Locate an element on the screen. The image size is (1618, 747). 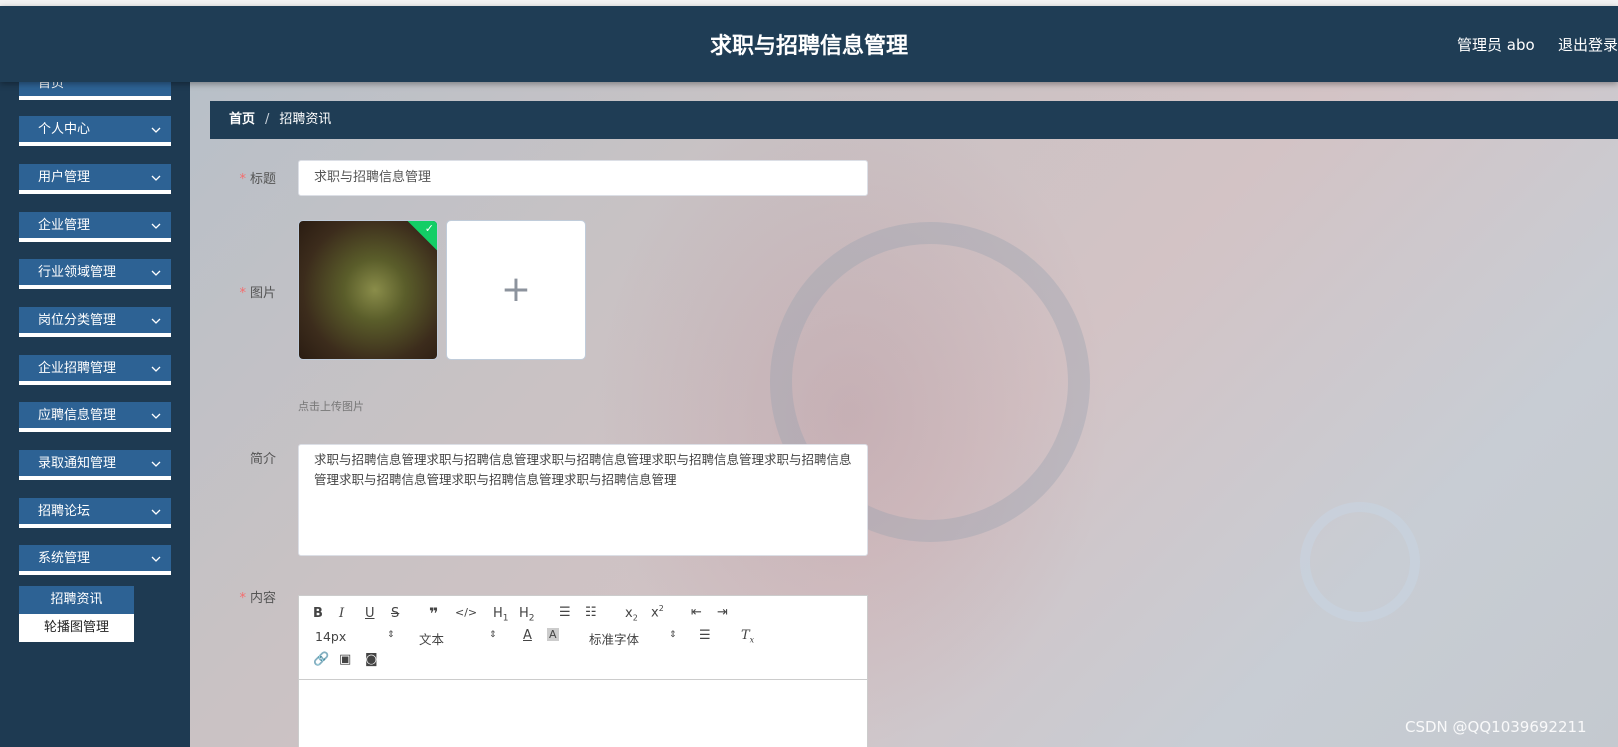
sidebar-subitem-recruitment-news: 招聘资讯 is located at coordinates (76, 600).